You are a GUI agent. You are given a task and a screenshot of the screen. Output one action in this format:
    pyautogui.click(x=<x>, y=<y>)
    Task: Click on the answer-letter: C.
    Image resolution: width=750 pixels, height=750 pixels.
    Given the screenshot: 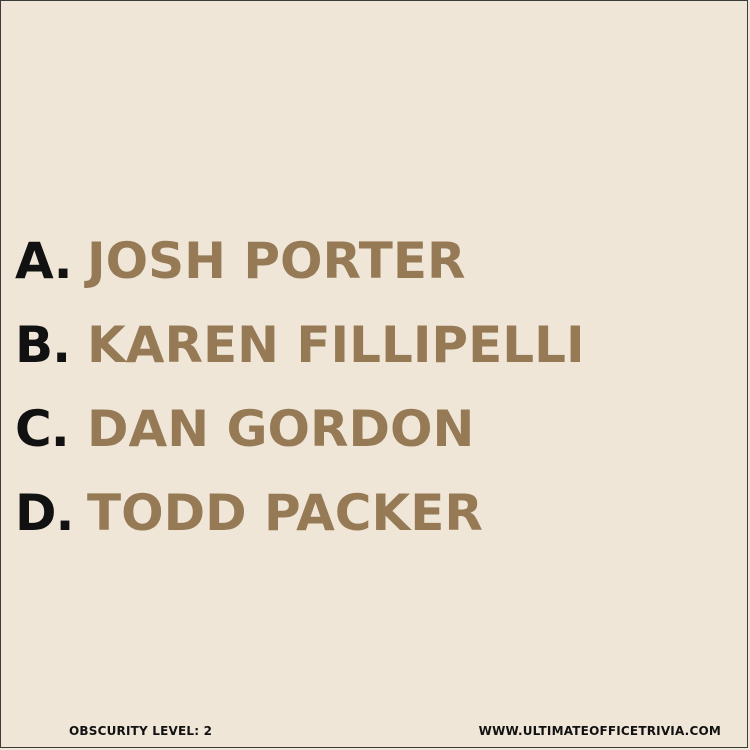 What is the action you would take?
    pyautogui.click(x=42, y=429)
    